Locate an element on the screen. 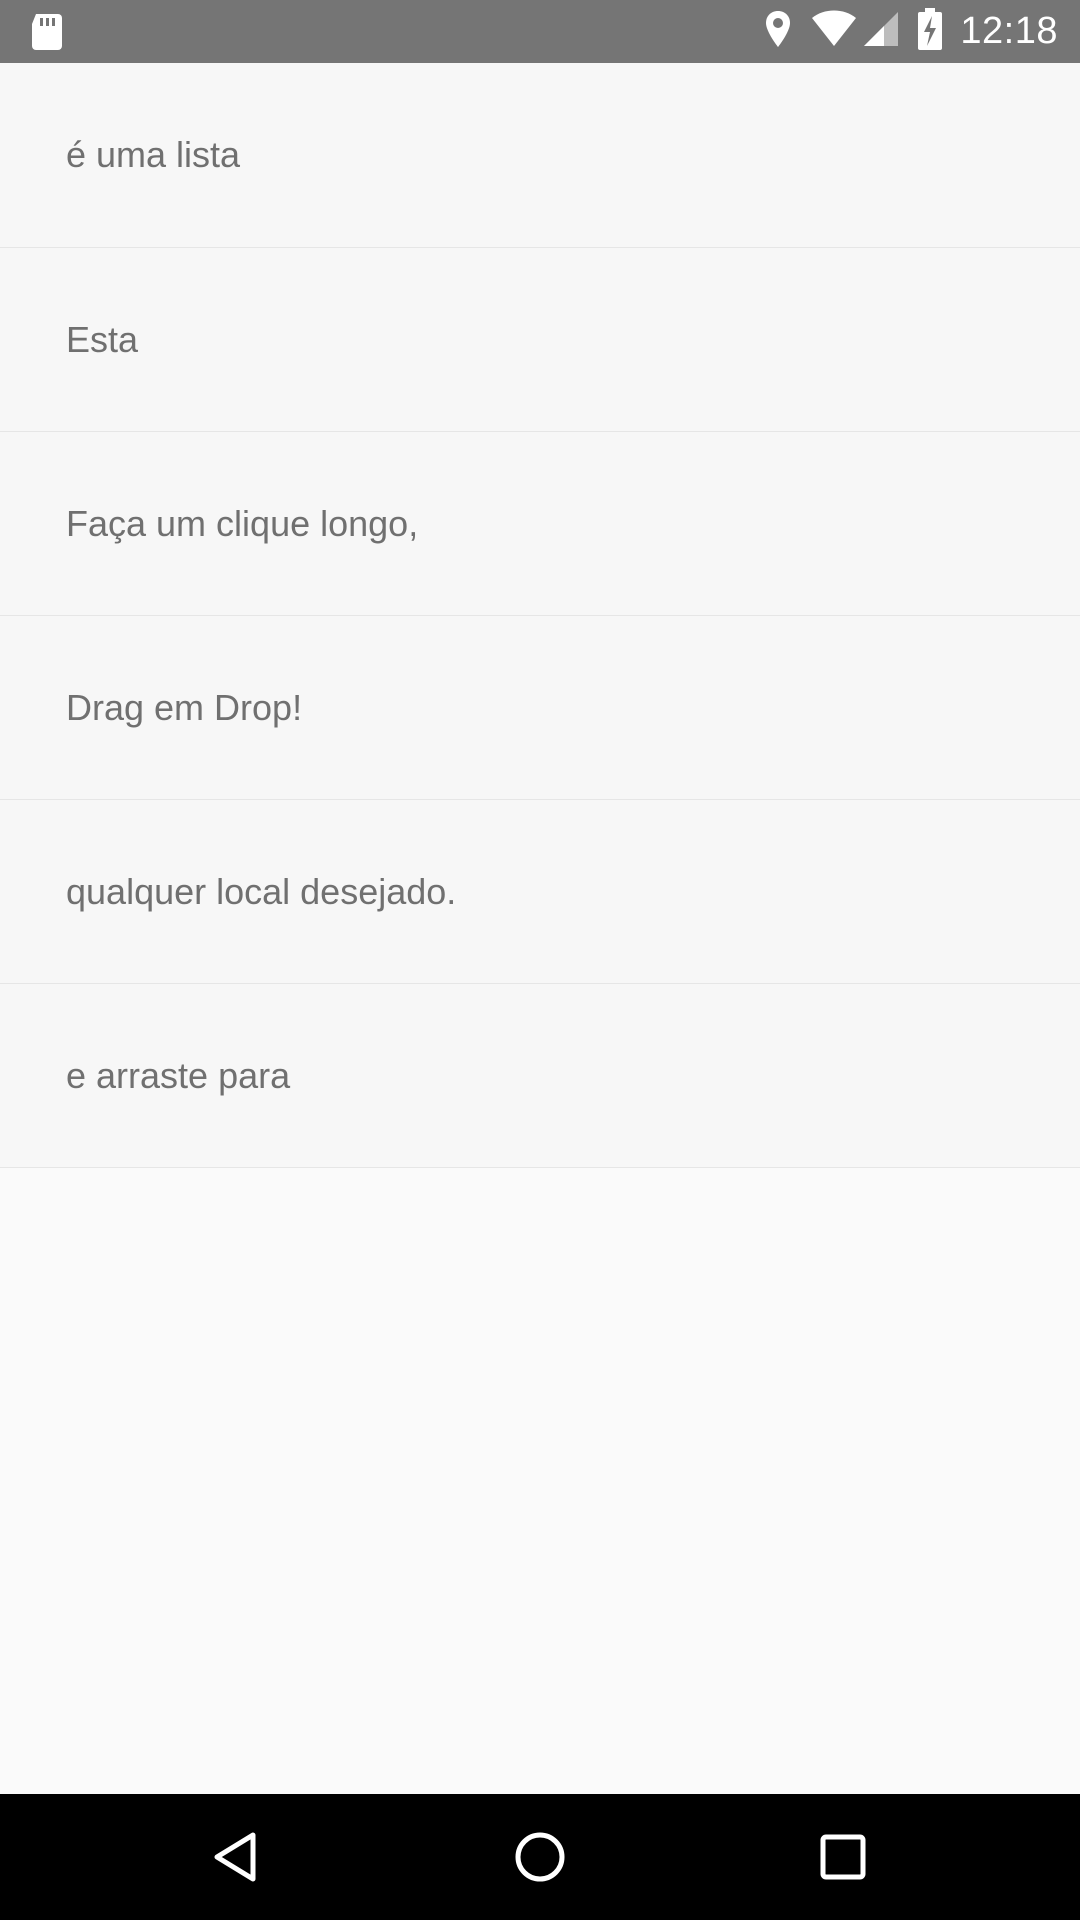 This screenshot has width=1080, height=1920. status-icons: 12:18 is located at coordinates (911, 31).